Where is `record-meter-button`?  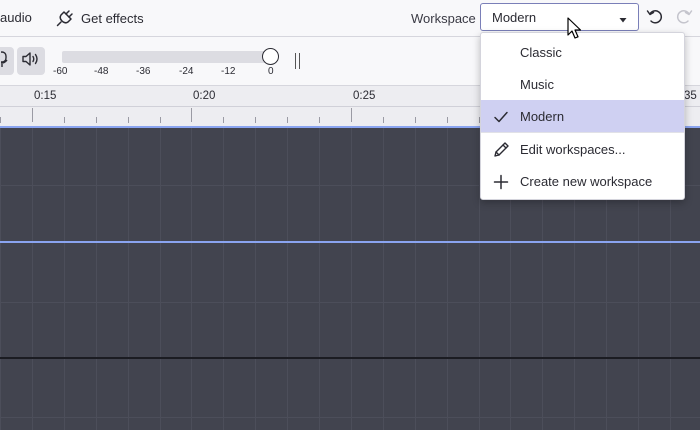 record-meter-button is located at coordinates (7, 61).